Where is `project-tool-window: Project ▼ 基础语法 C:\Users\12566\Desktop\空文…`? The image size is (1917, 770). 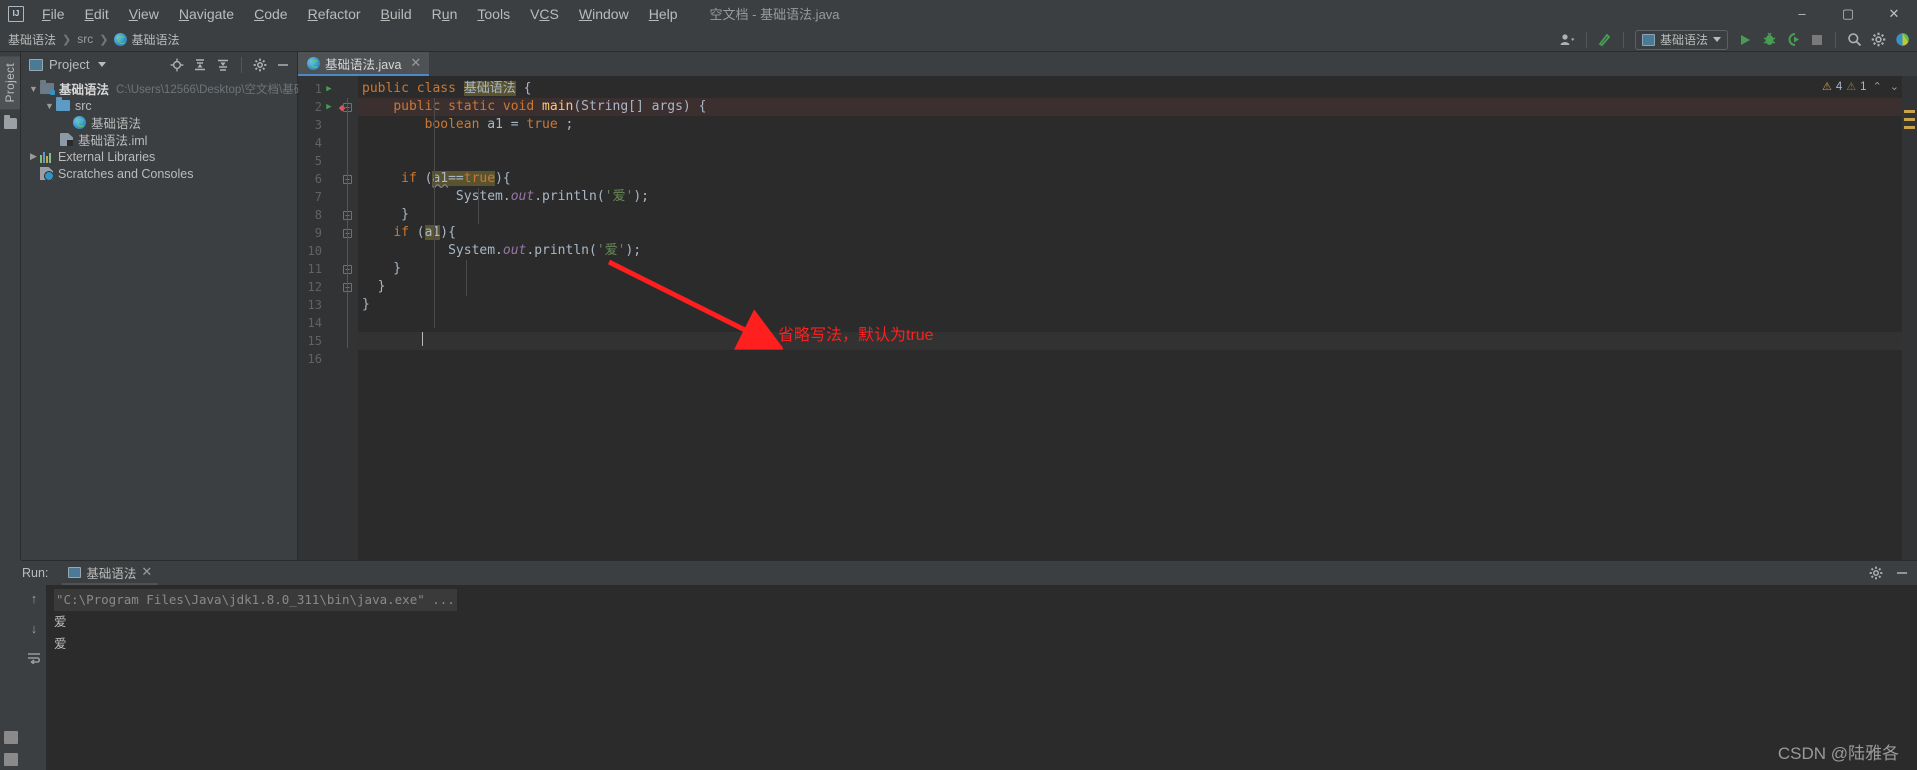 project-tool-window: Project ▼ 基础语法 C:\Users\12566\Desktop\空文… is located at coordinates (174, 306).